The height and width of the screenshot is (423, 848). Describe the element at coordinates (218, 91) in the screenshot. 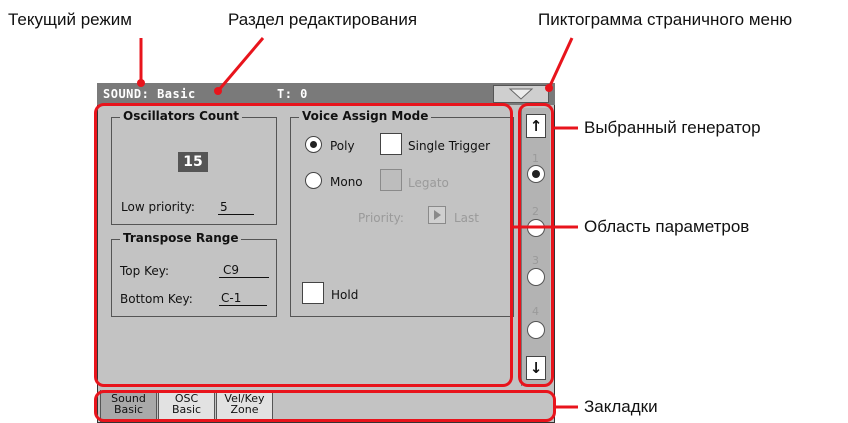

I see `leader-dot-edit-section` at that location.